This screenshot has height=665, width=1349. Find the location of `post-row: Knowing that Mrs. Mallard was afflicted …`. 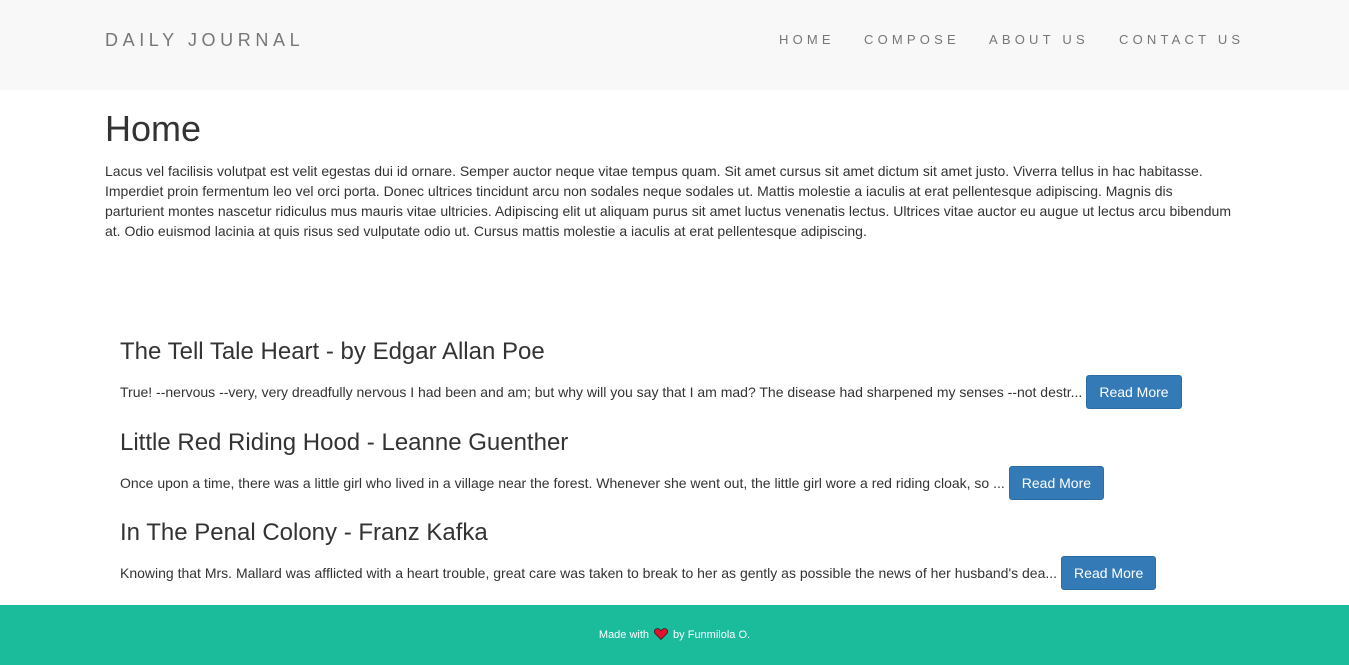

post-row: Knowing that Mrs. Mallard was afflicted … is located at coordinates (670, 573).